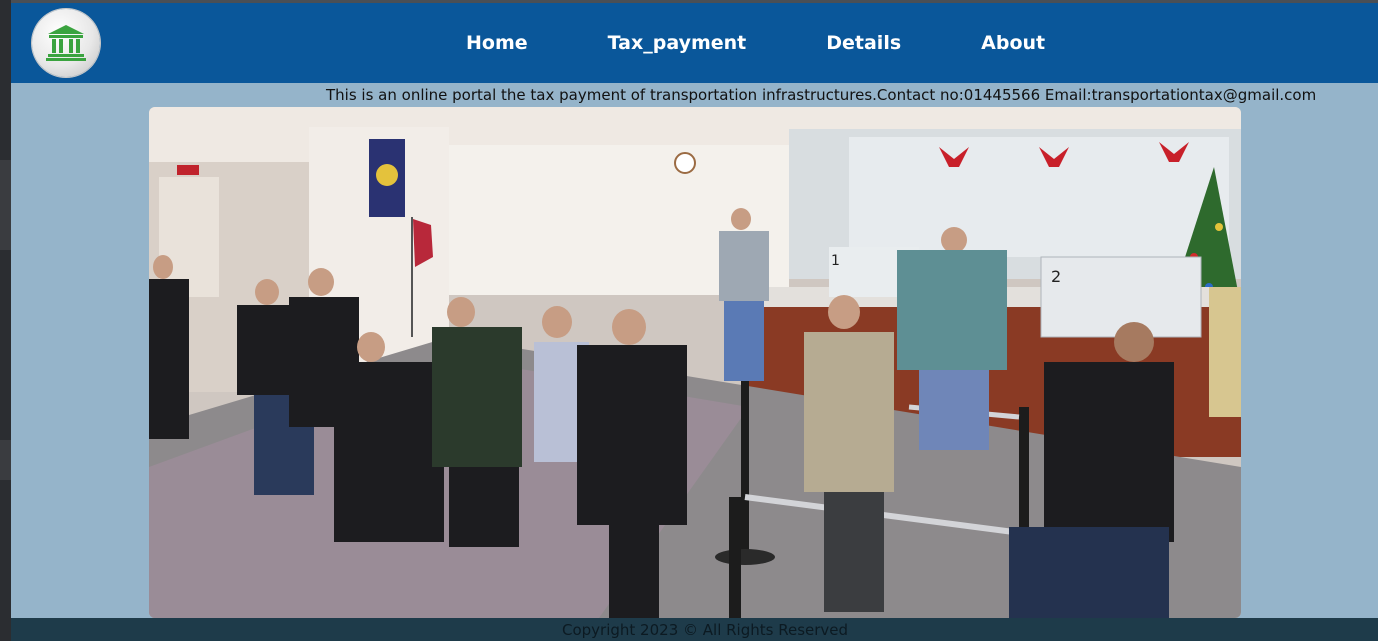 The image size is (1378, 641). What do you see at coordinates (705, 630) in the screenshot?
I see `copyright-text: Copyright 2023 © All Rights Reserved` at bounding box center [705, 630].